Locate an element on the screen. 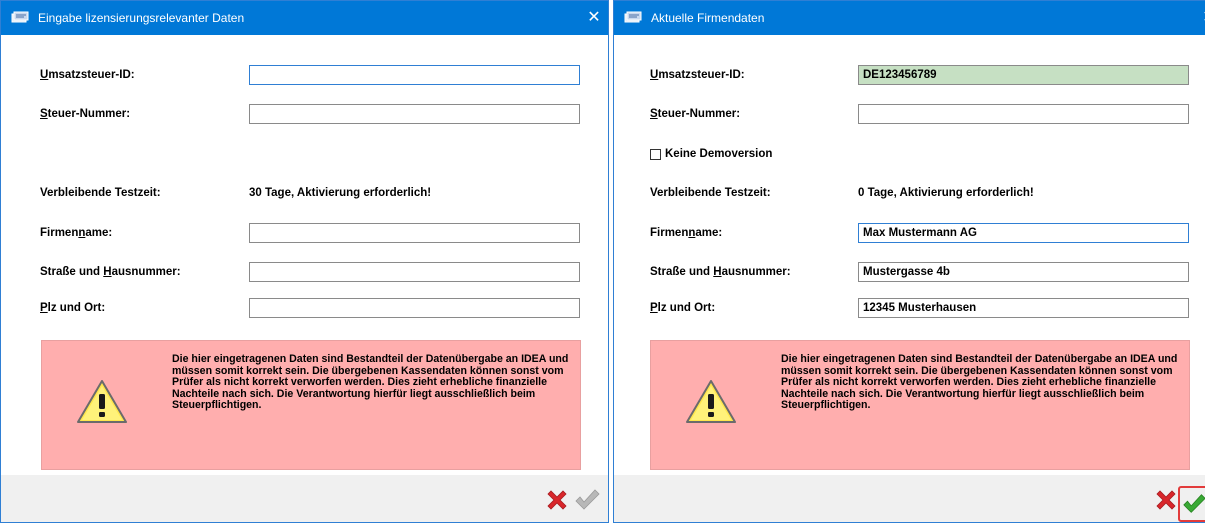 This screenshot has width=1205, height=523. plz-ort-input: 12345 Musterhausen is located at coordinates (1023, 308).